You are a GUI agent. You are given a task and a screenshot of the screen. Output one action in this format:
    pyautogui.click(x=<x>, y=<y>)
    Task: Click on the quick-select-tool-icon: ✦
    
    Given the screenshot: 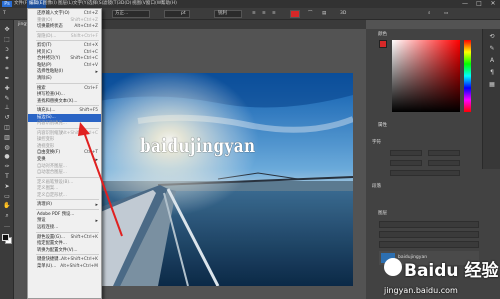 What is the action you would take?
    pyautogui.click(x=7, y=59)
    